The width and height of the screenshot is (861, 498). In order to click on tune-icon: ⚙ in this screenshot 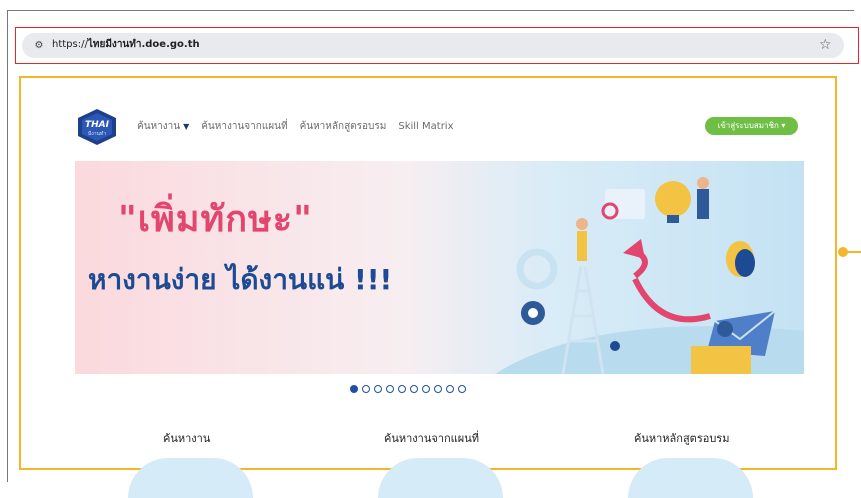, I will do `click(39, 46)`.